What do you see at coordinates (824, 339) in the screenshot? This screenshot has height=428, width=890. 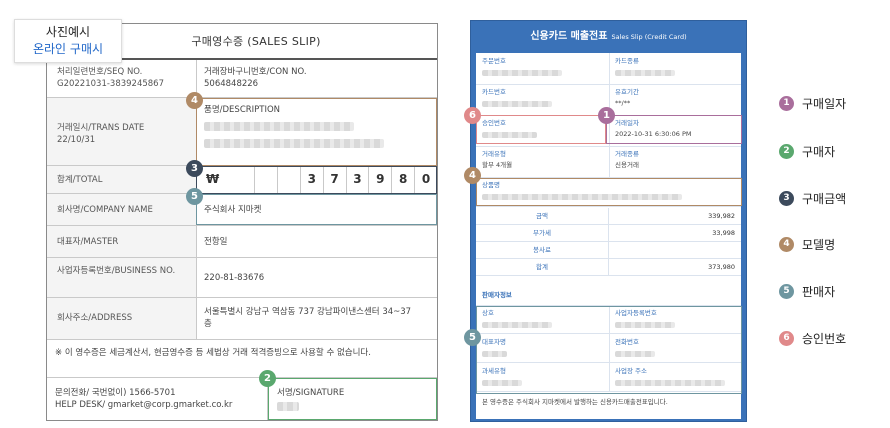 I see `legend-label: 승인번호` at bounding box center [824, 339].